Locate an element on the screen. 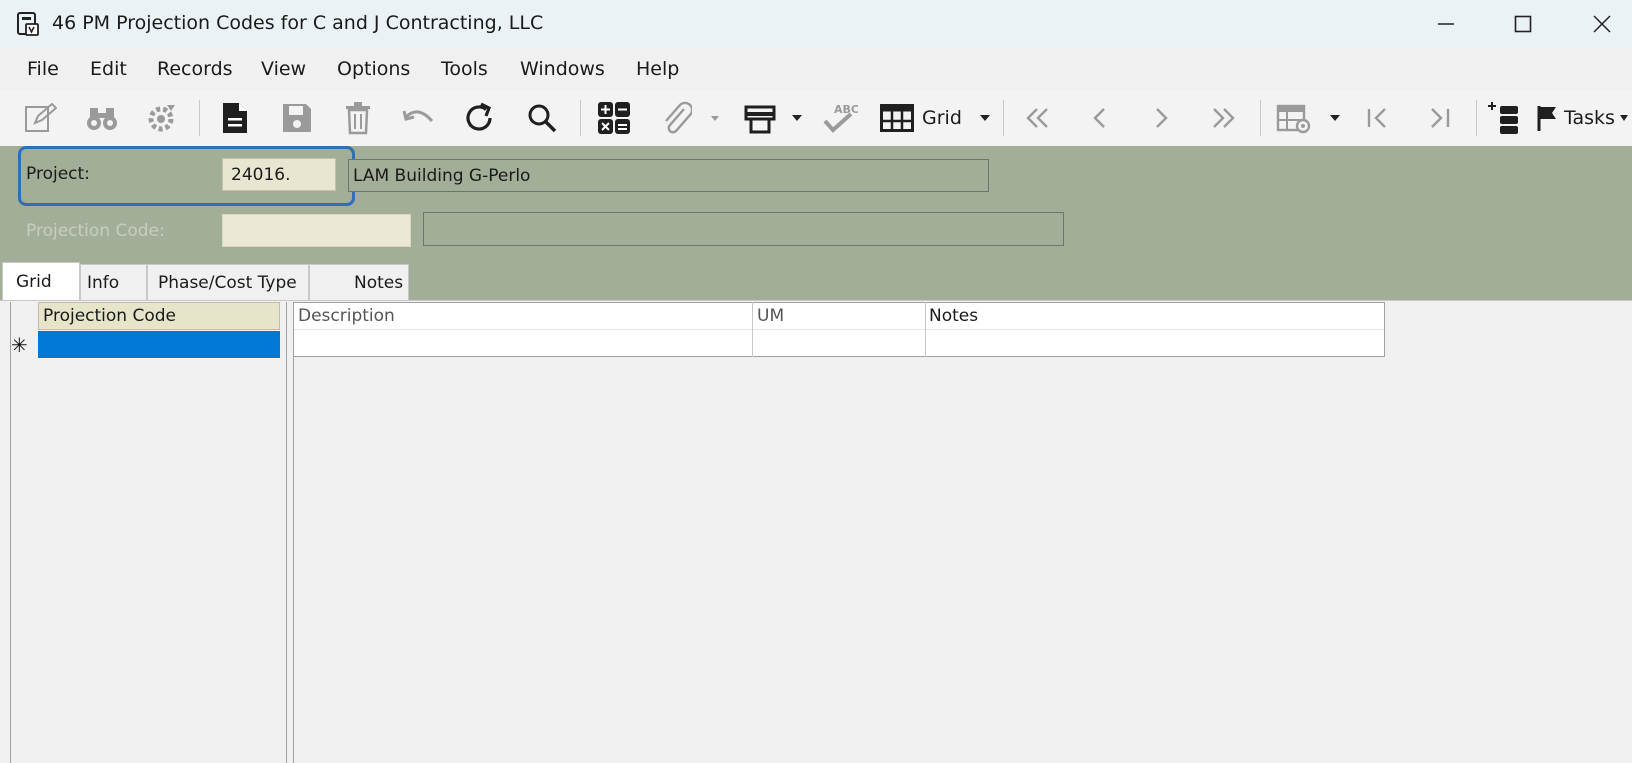 This screenshot has width=1632, height=763. calculator-icon is located at coordinates (614, 118).